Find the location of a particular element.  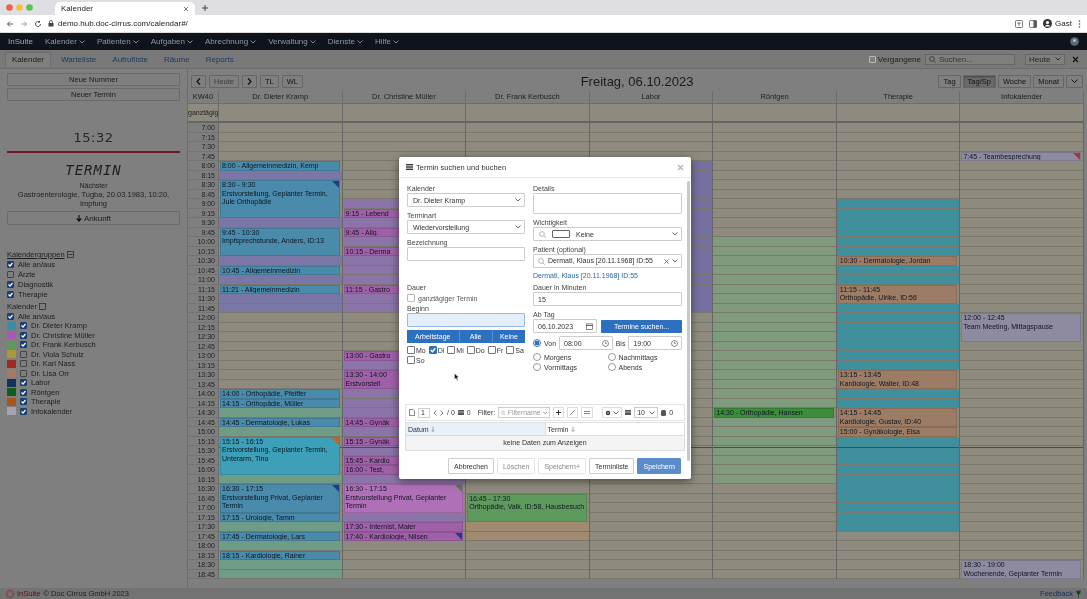

plus-icon is located at coordinates (559, 412).